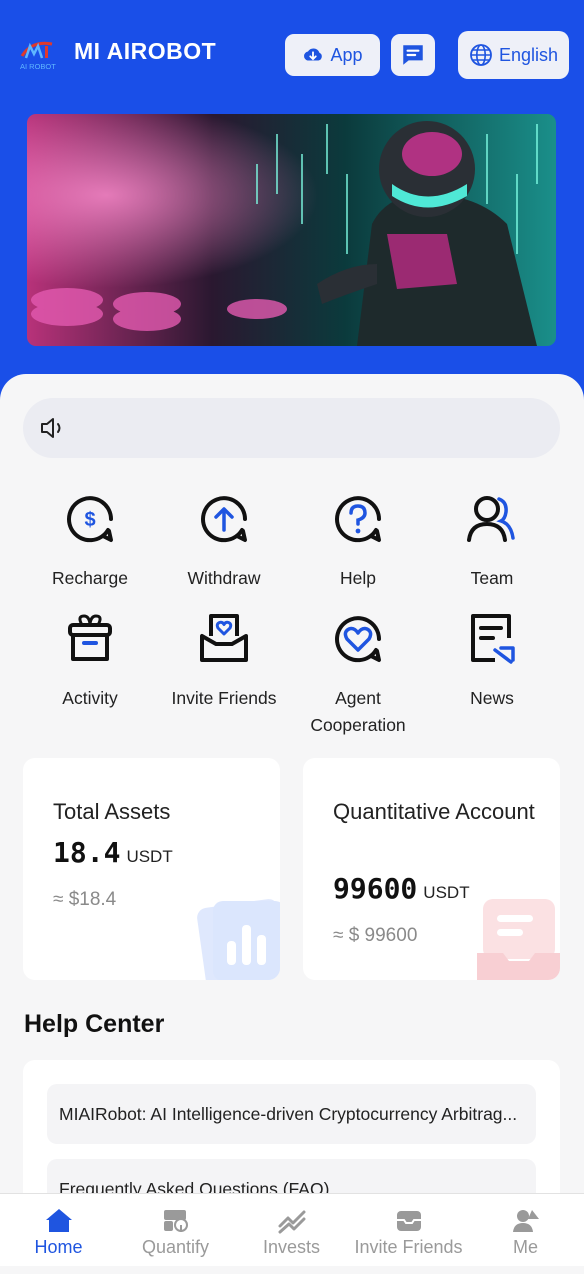 The width and height of the screenshot is (584, 1274). I want to click on tab-me: Me, so click(525, 1230).